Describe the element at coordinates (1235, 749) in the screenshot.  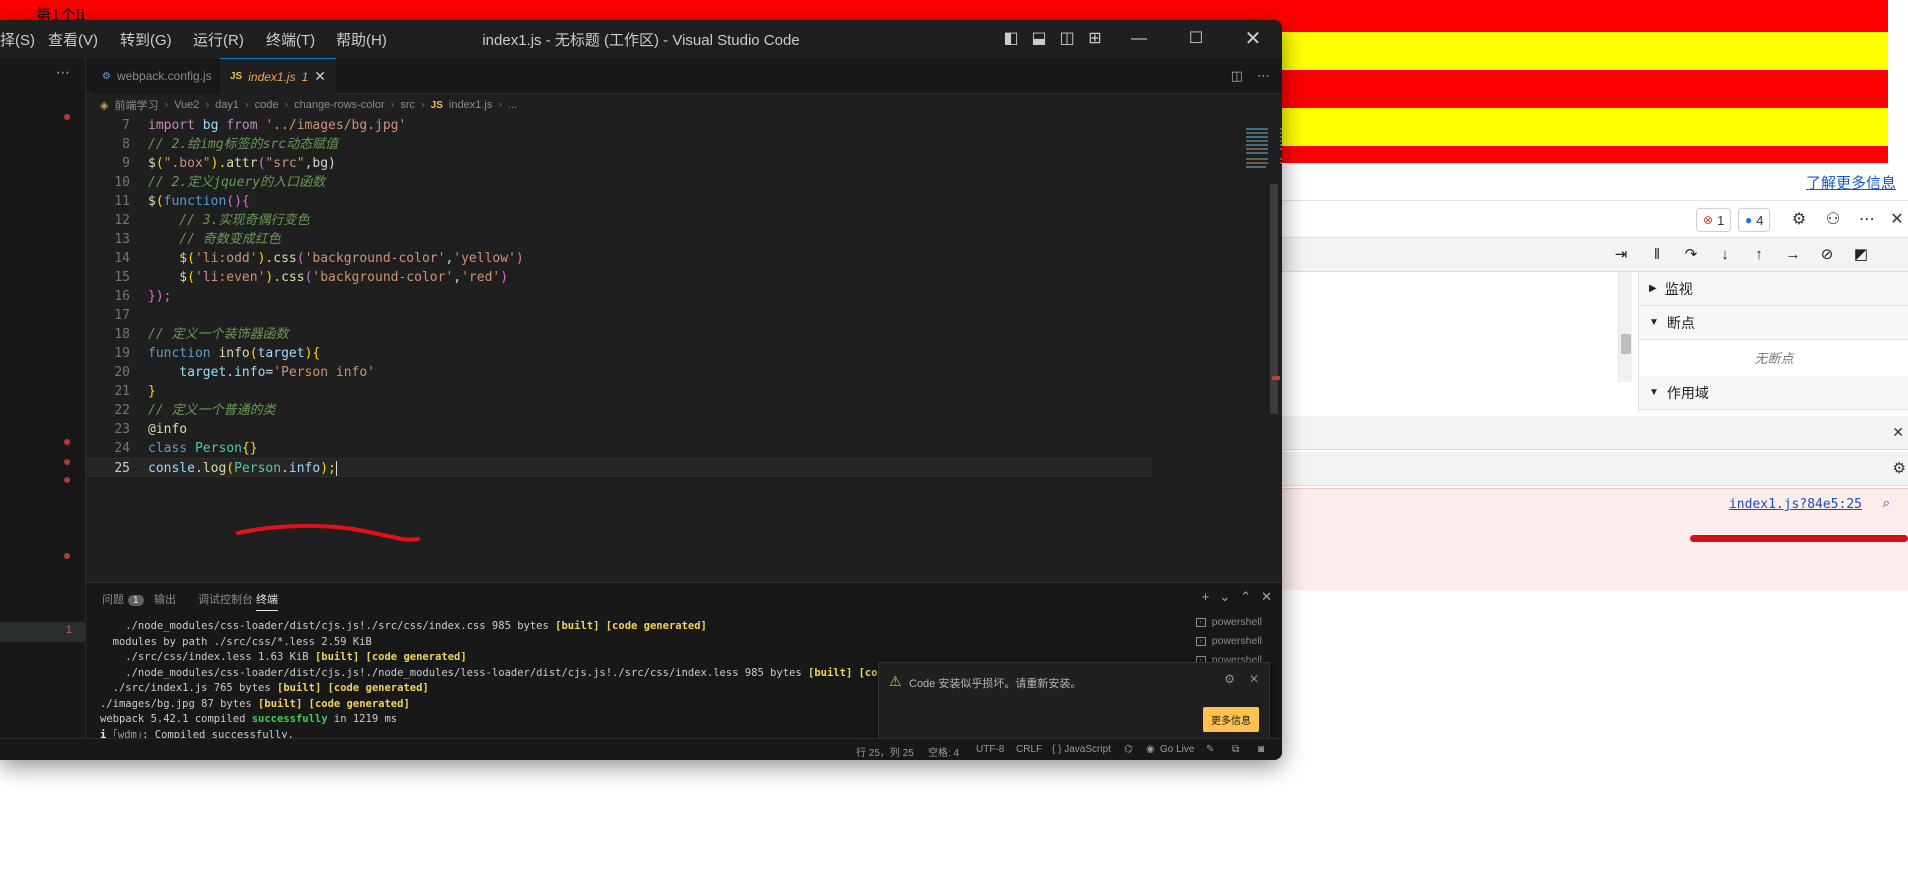
I see `layout-icon: ⧉` at that location.